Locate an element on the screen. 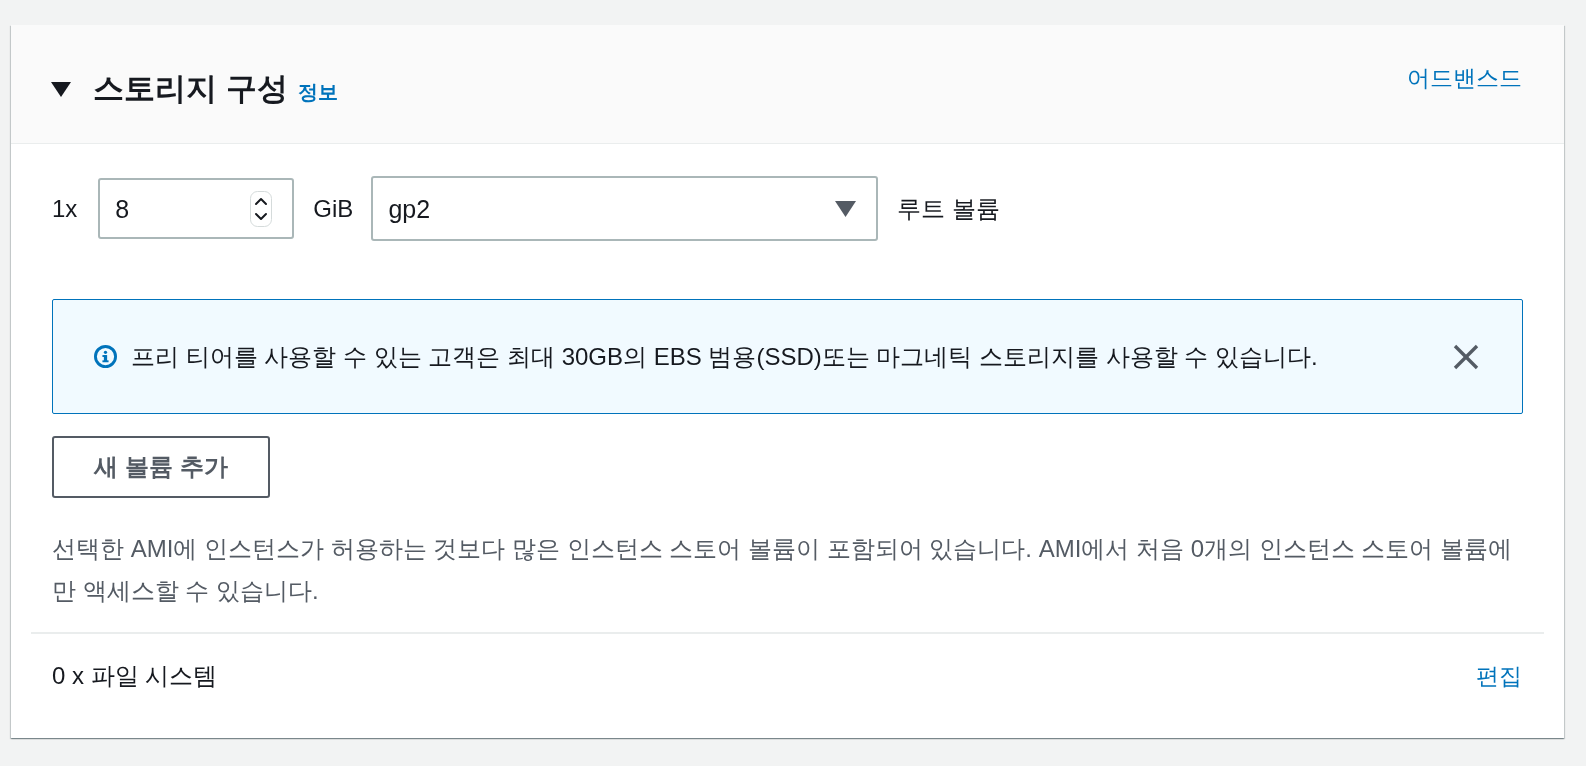  stepper-arrows-icon is located at coordinates (261, 208).